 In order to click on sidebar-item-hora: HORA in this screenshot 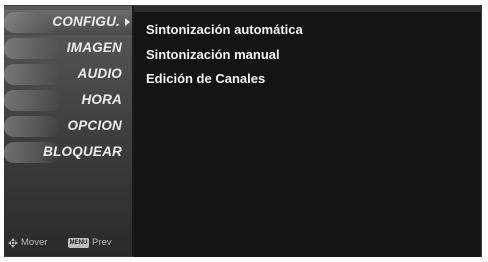, I will do `click(68, 100)`.